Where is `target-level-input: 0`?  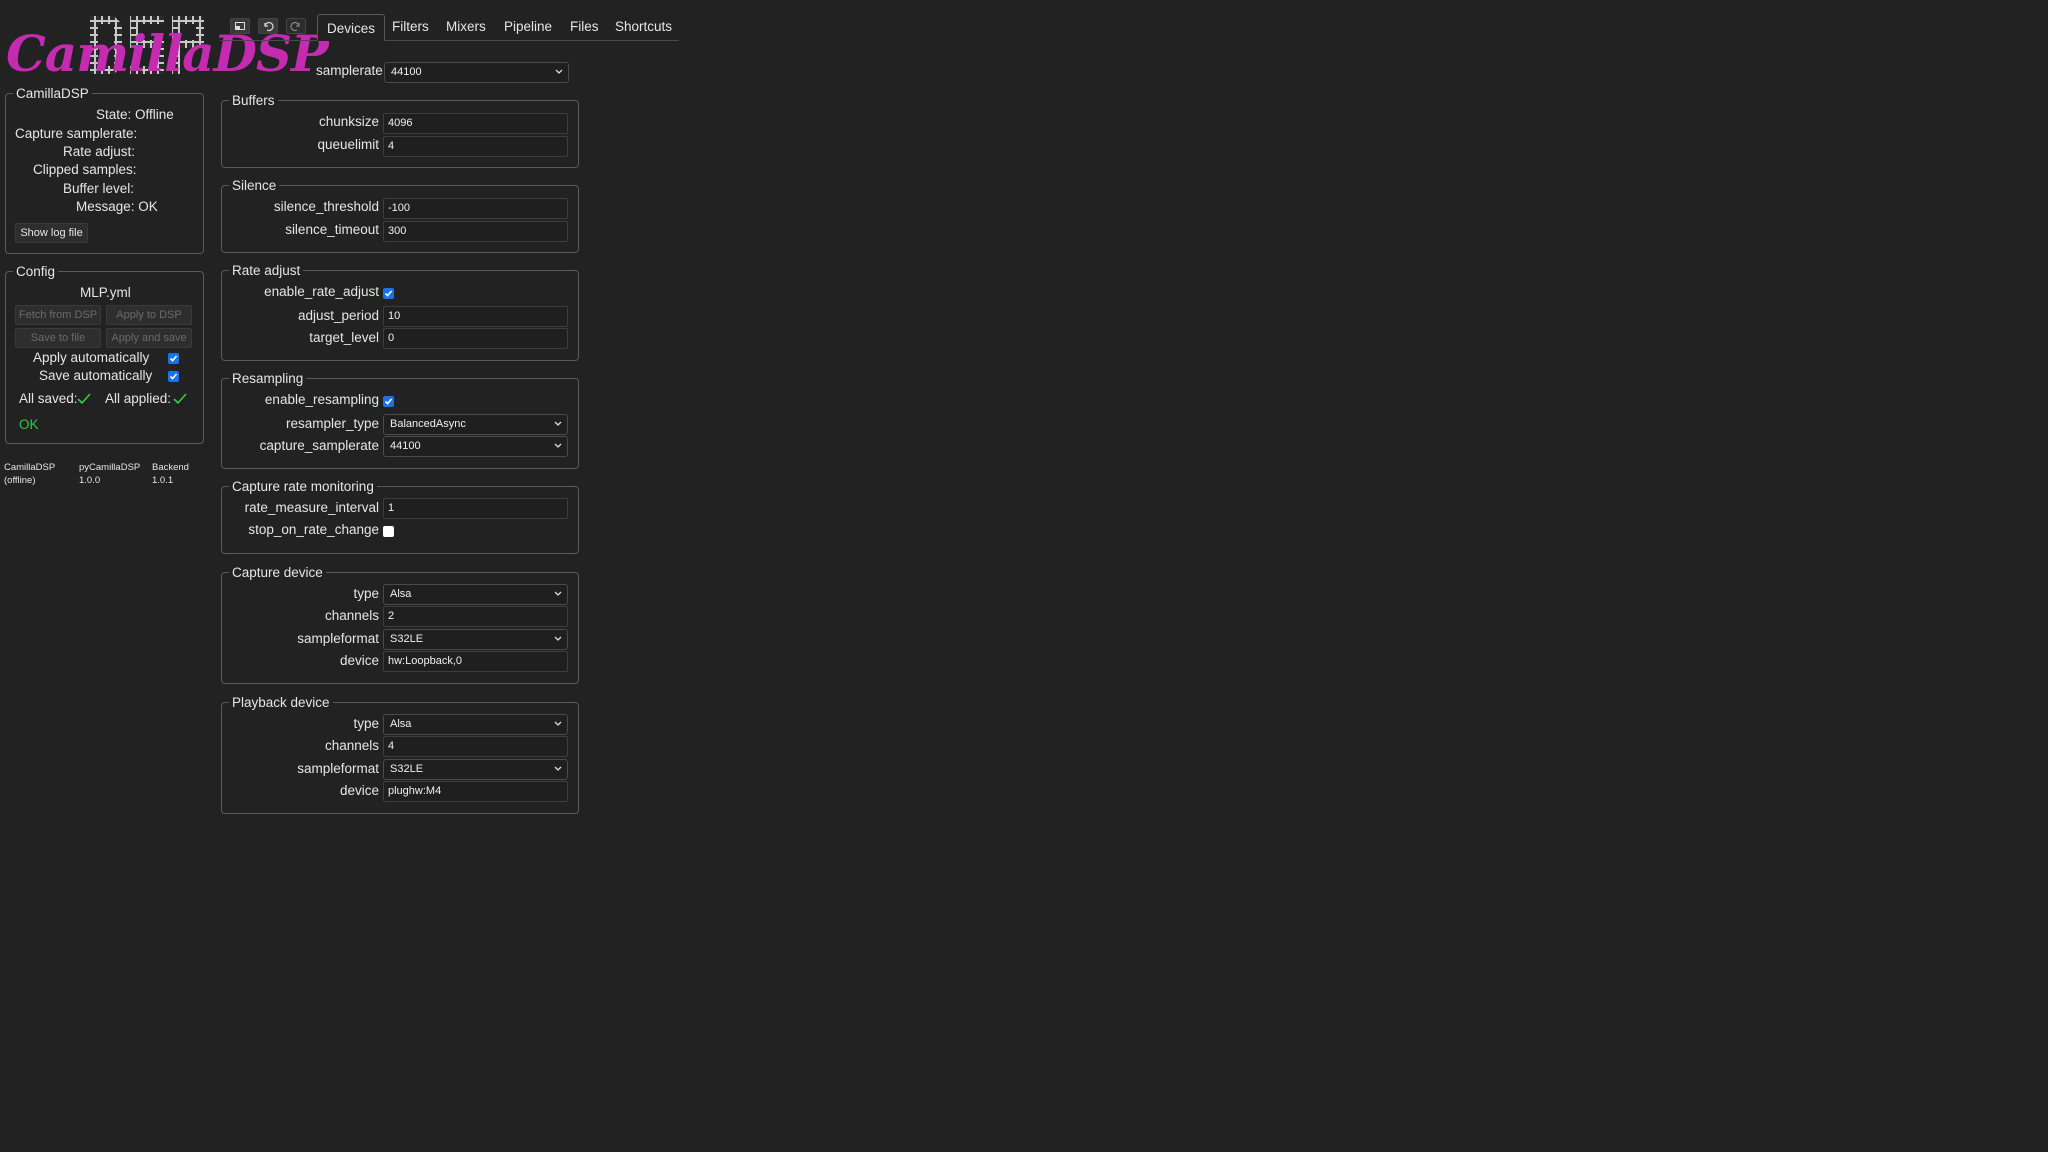
target-level-input: 0 is located at coordinates (475, 338).